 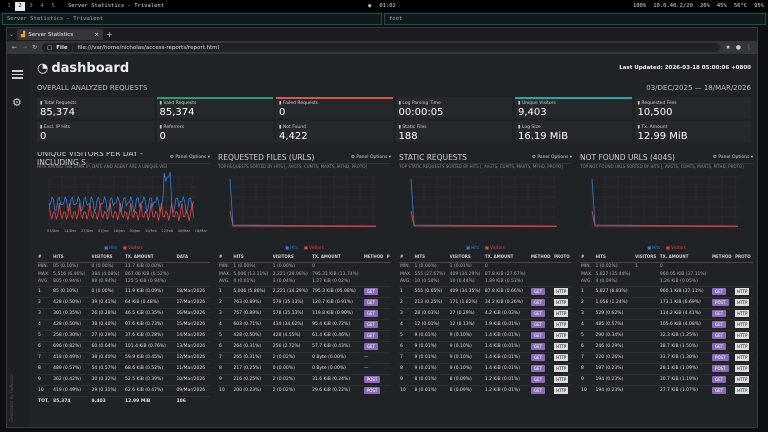 I want to click on column-header: DATA, so click(x=192, y=257).